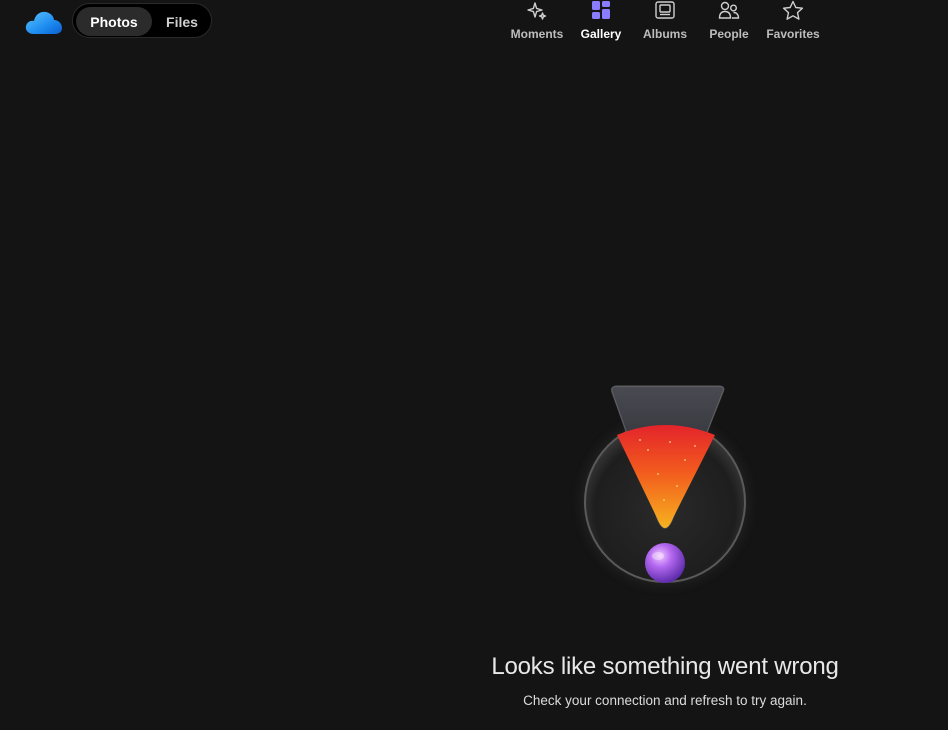 The image size is (948, 730). I want to click on sparkle-icon, so click(537, 11).